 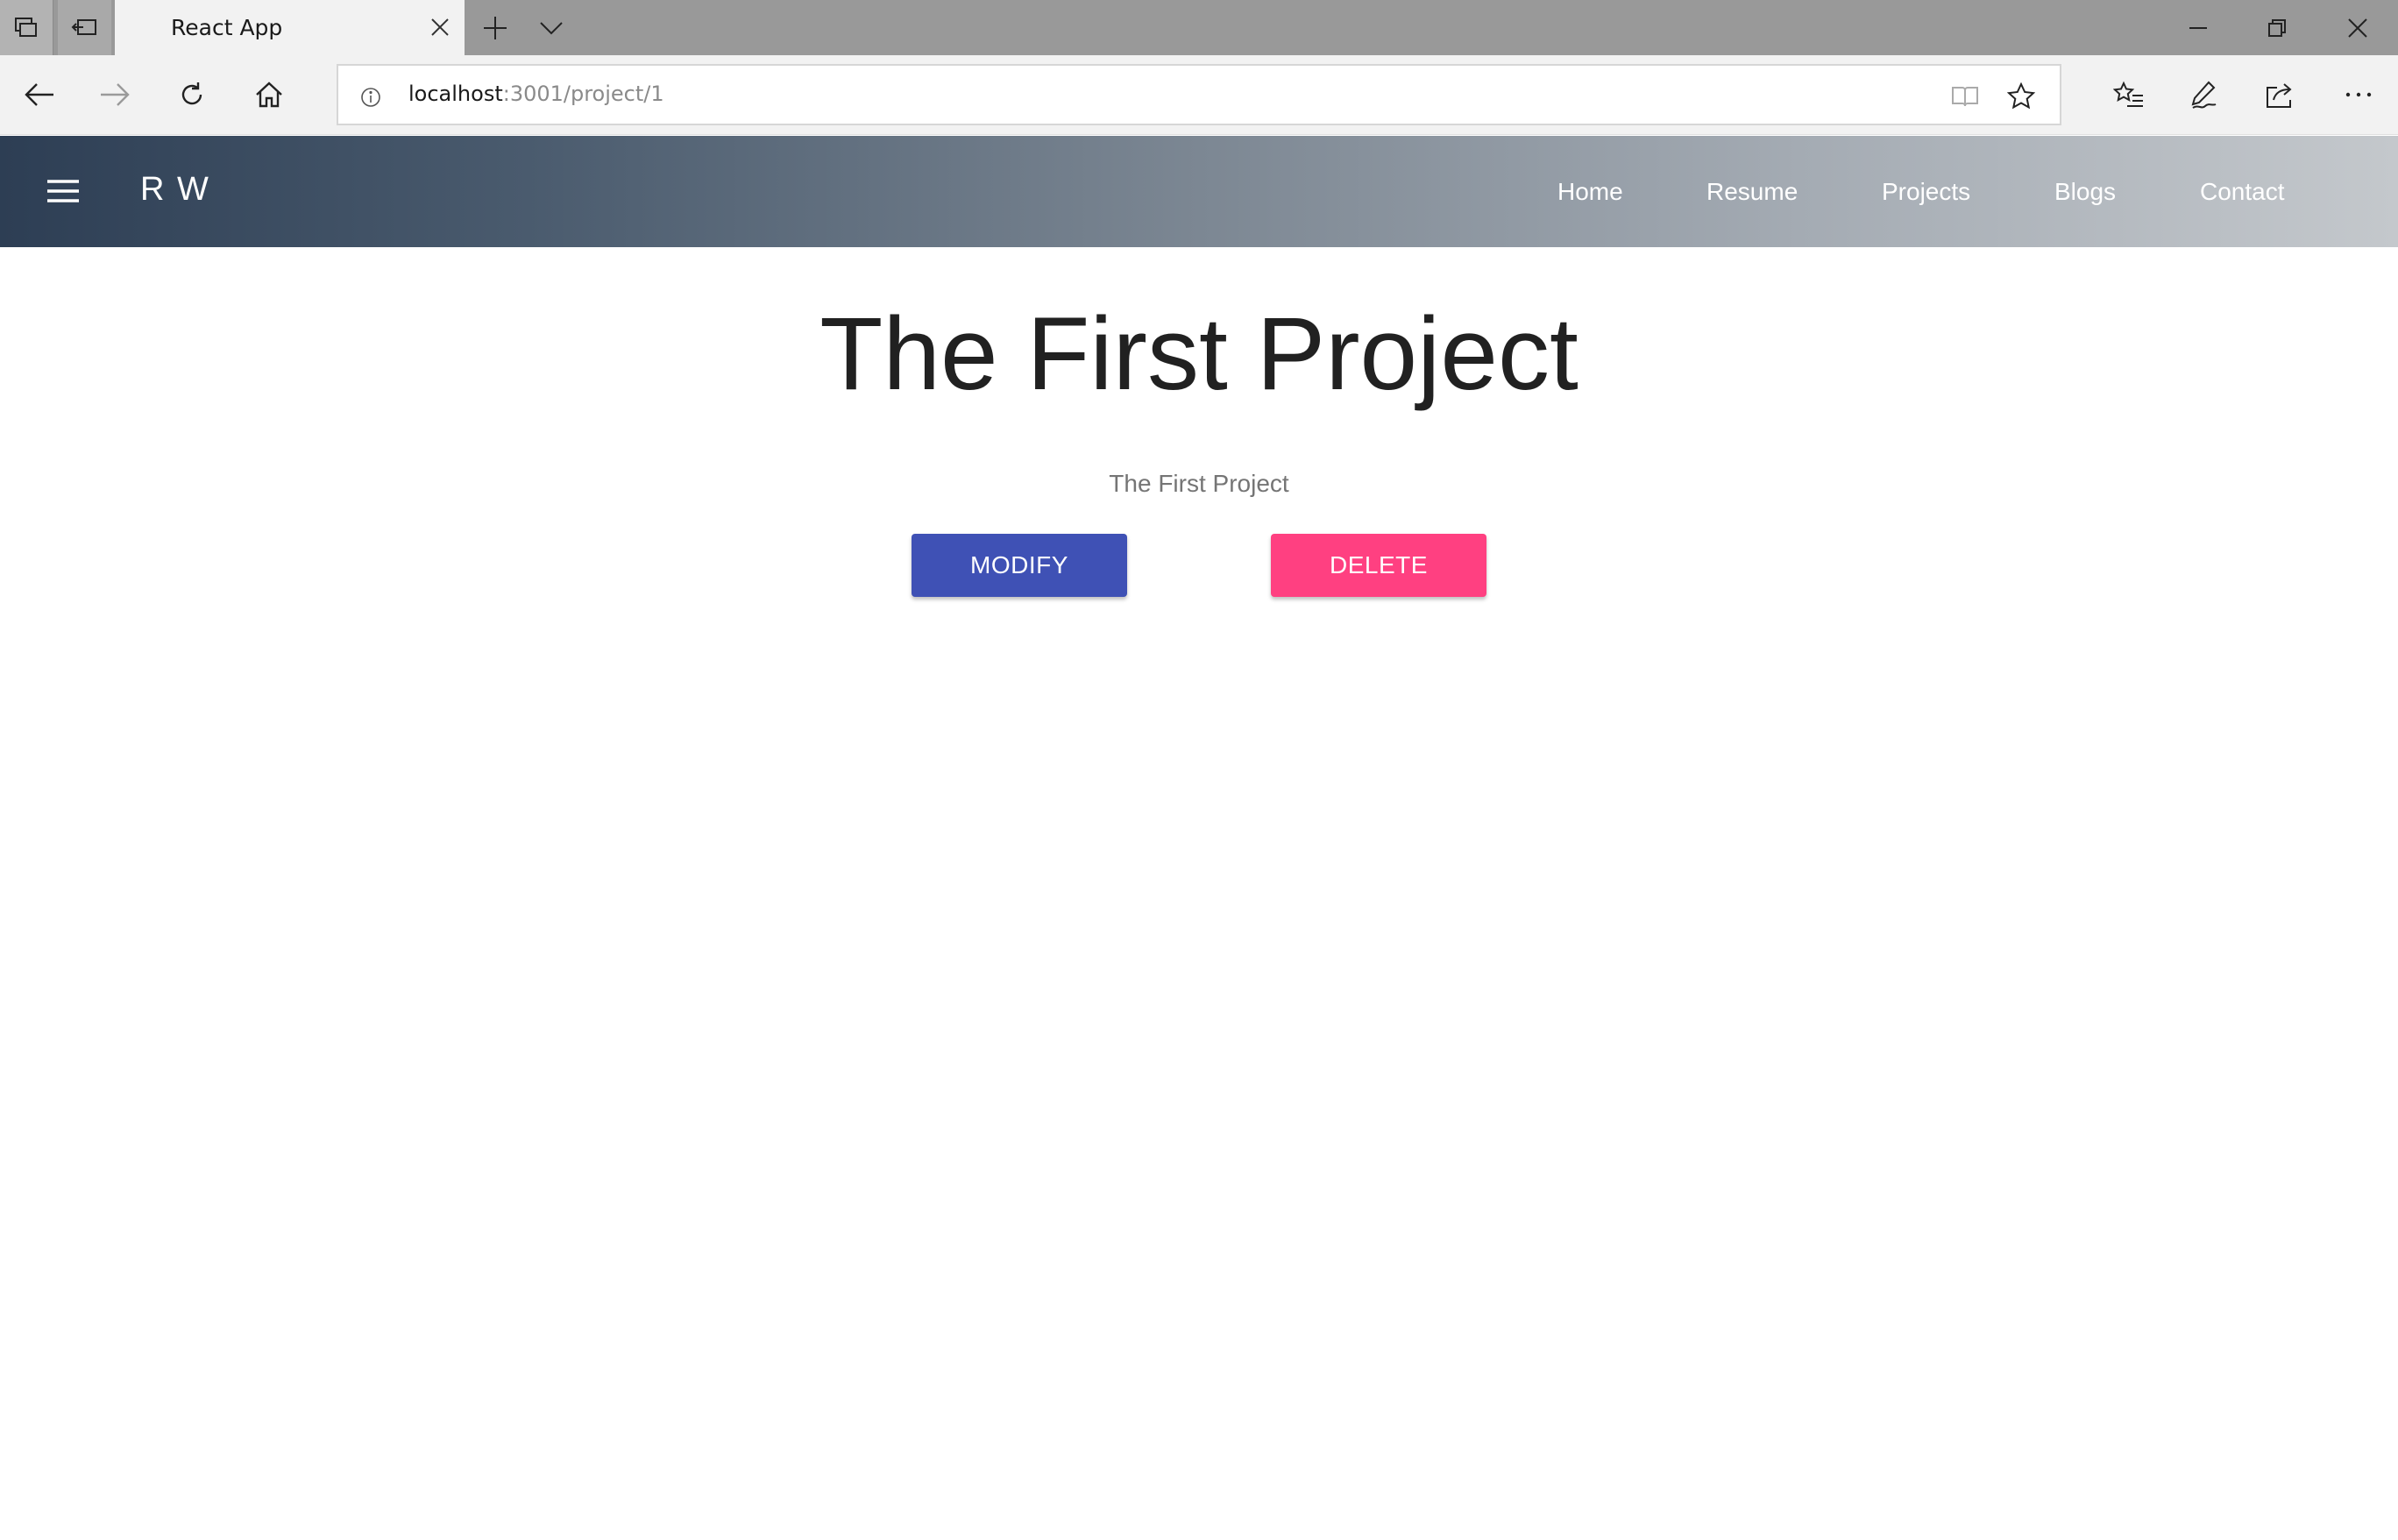 I want to click on share-button, so click(x=2280, y=95).